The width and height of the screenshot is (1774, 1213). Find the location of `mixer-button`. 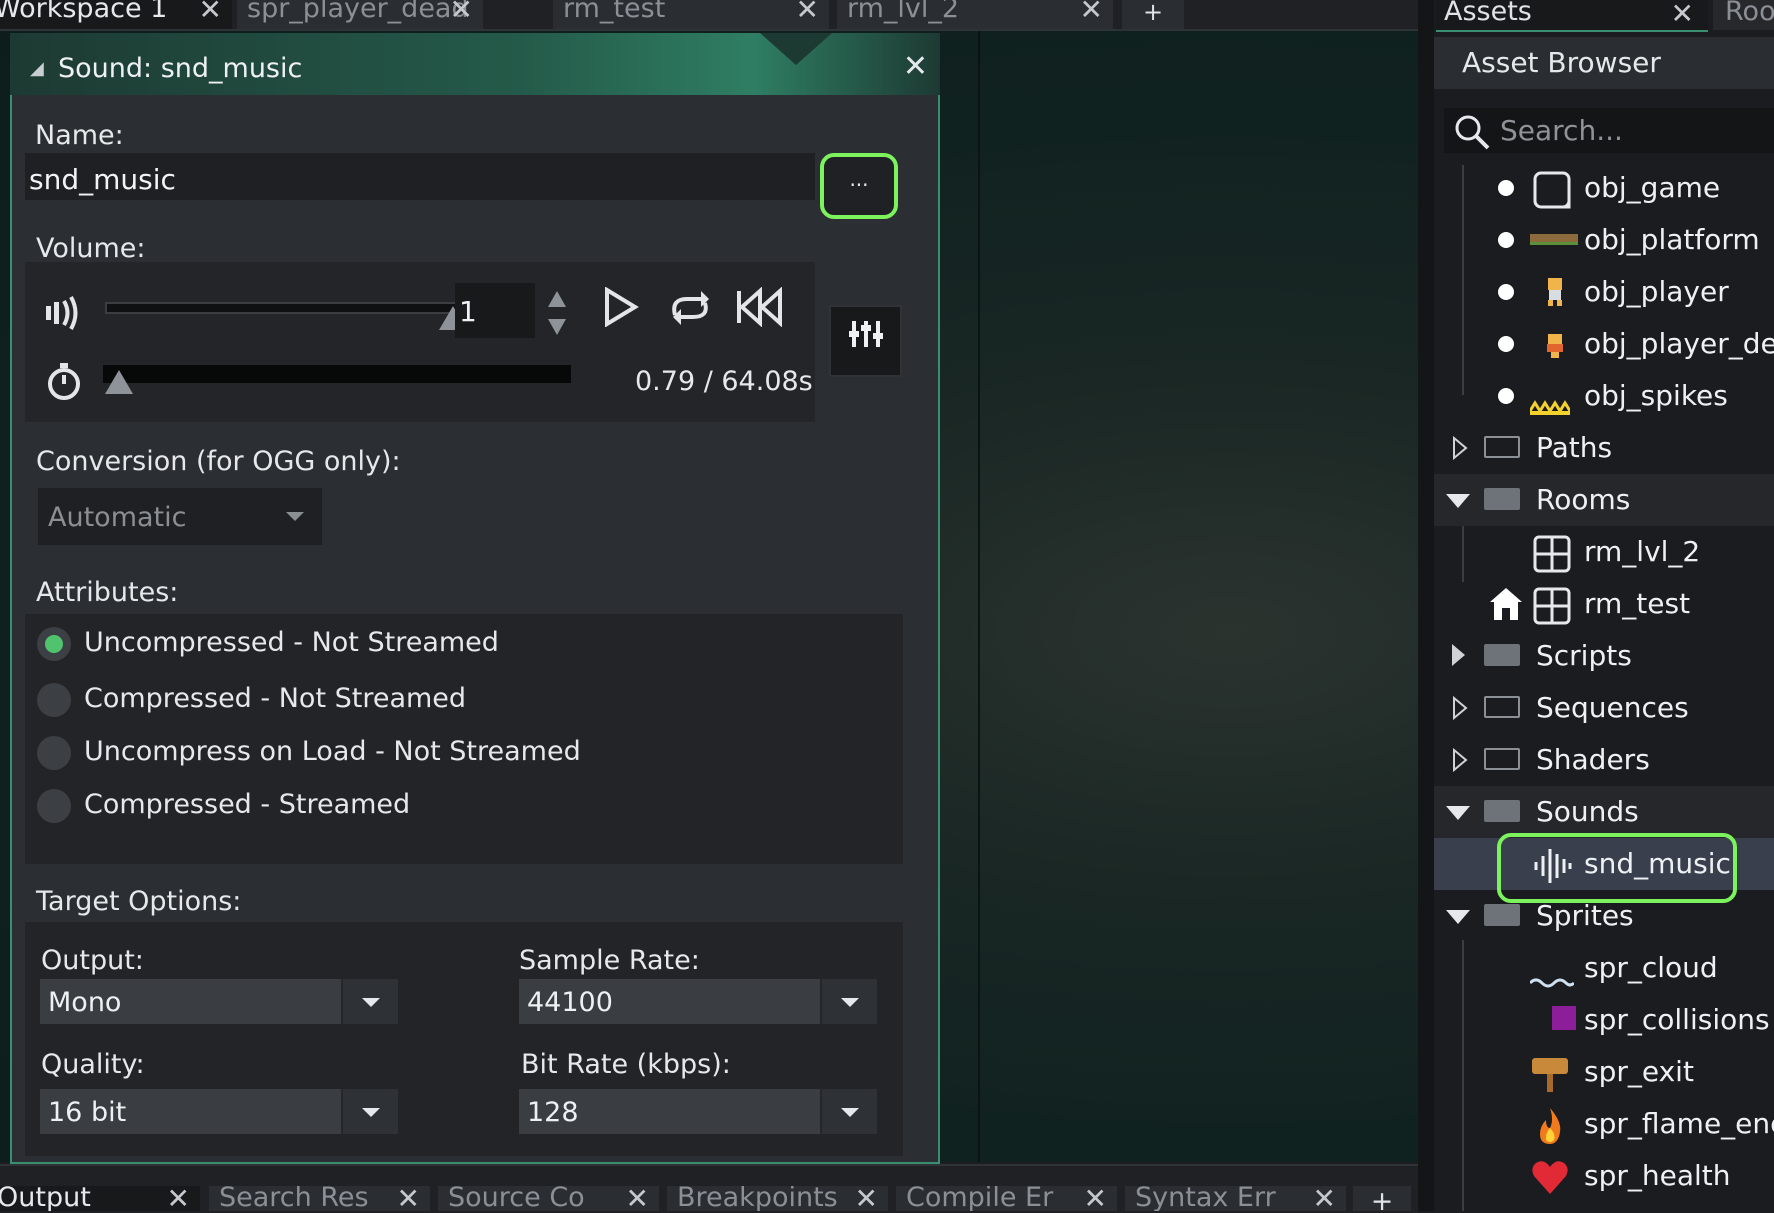

mixer-button is located at coordinates (865, 341).